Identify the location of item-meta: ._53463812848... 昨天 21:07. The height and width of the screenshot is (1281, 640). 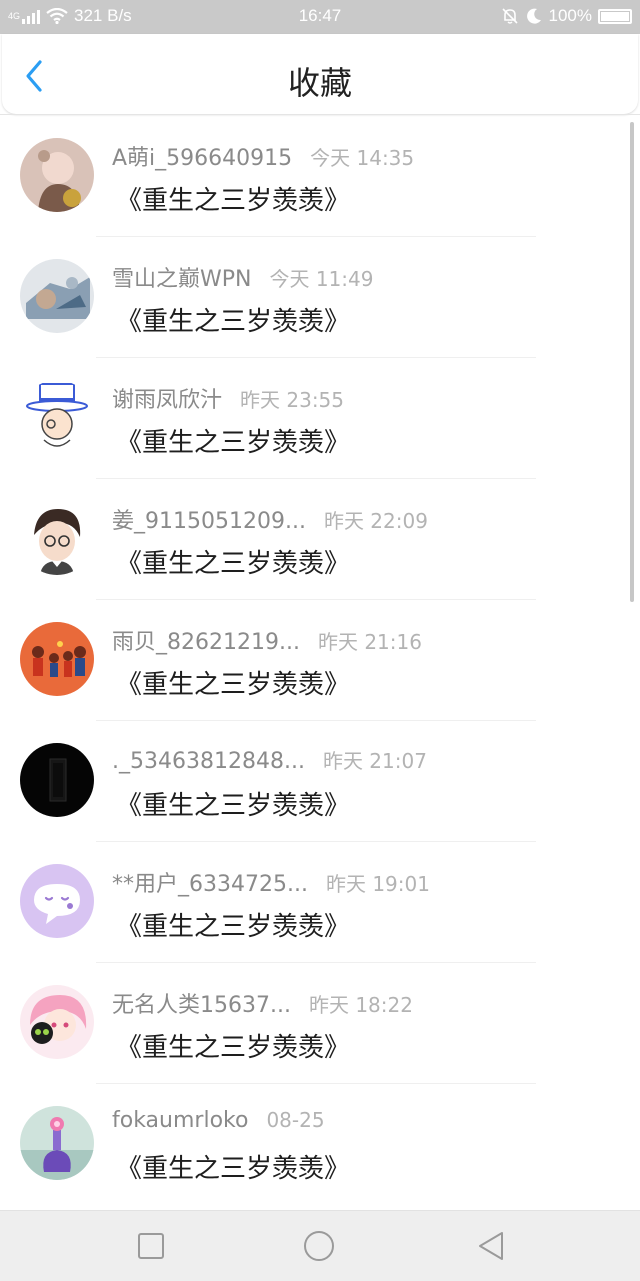
(269, 759).